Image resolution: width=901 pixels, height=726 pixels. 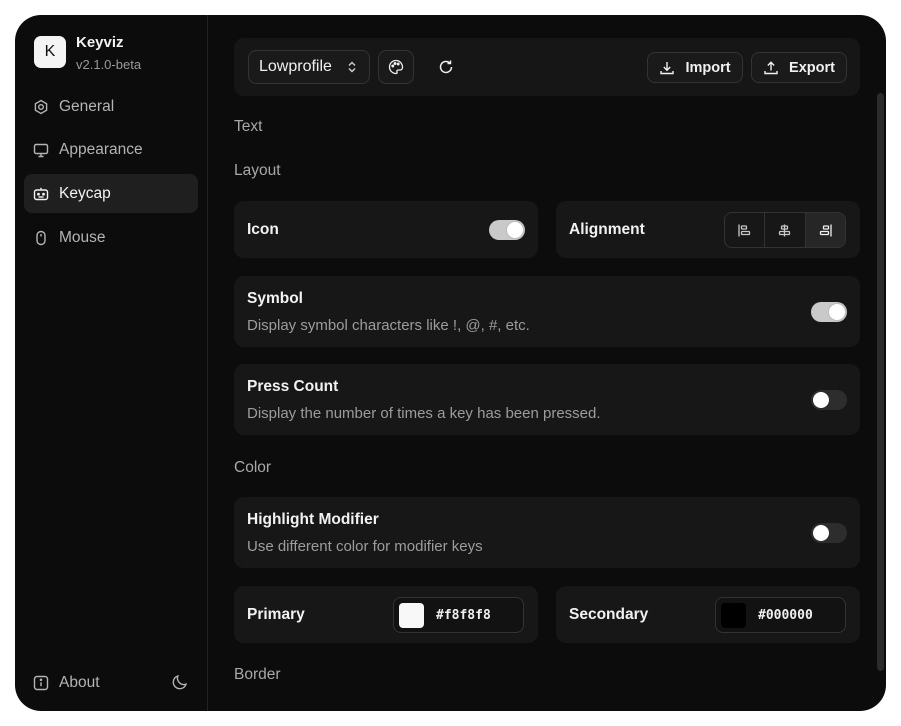 I want to click on press-count-title: Press Count, so click(x=293, y=386).